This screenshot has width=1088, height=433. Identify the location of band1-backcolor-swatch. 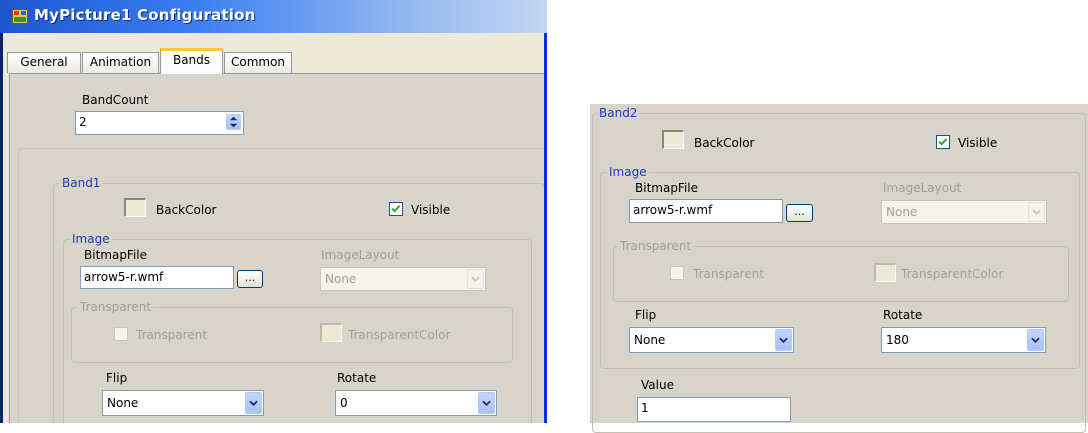
(135, 207).